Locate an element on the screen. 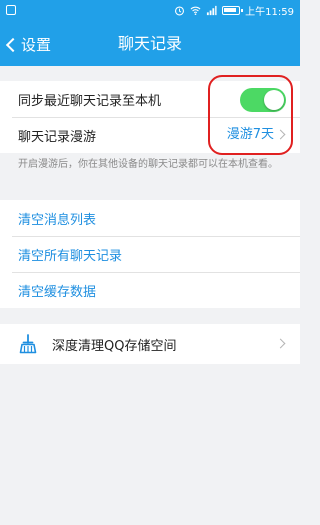 The height and width of the screenshot is (525, 320). broom-icon is located at coordinates (28, 344).